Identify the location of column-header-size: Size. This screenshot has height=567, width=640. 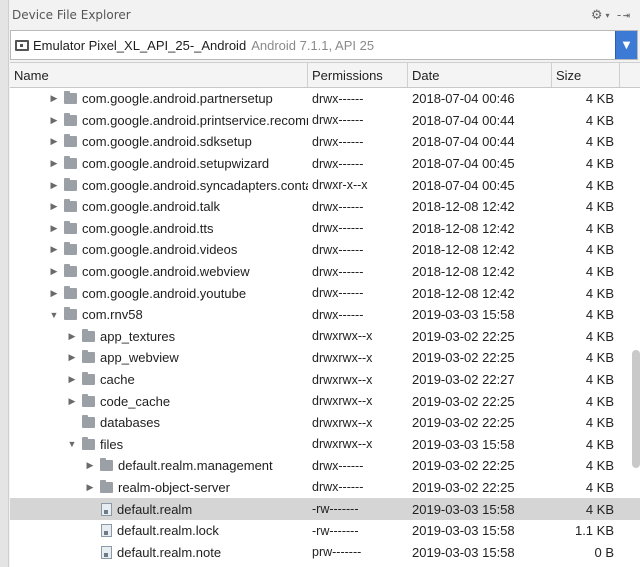
(586, 75).